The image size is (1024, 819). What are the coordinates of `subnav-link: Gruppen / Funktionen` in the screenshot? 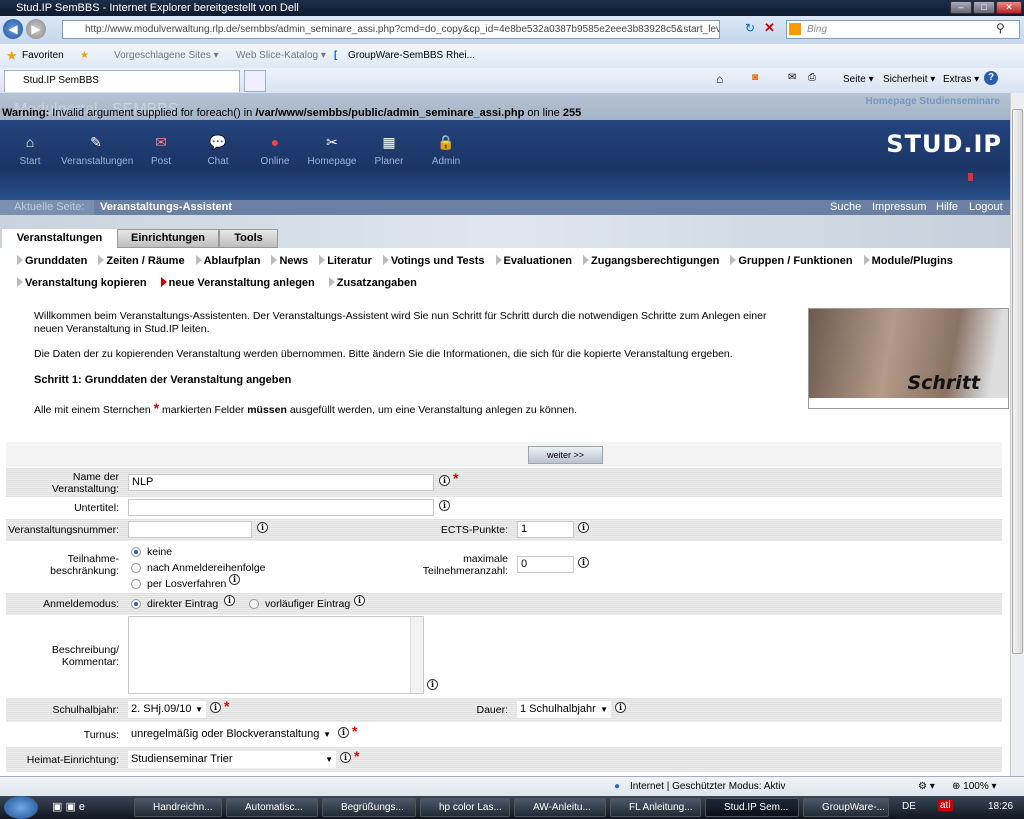 It's located at (791, 261).